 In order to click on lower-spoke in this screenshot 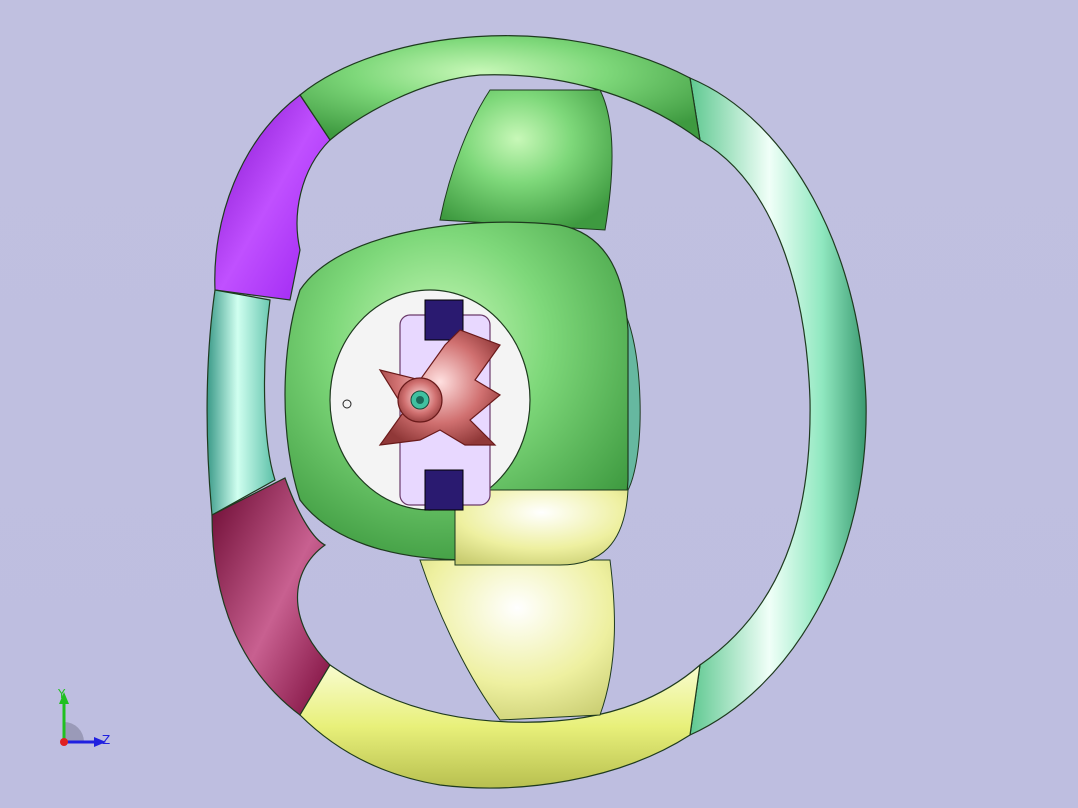, I will do `click(517, 640)`.